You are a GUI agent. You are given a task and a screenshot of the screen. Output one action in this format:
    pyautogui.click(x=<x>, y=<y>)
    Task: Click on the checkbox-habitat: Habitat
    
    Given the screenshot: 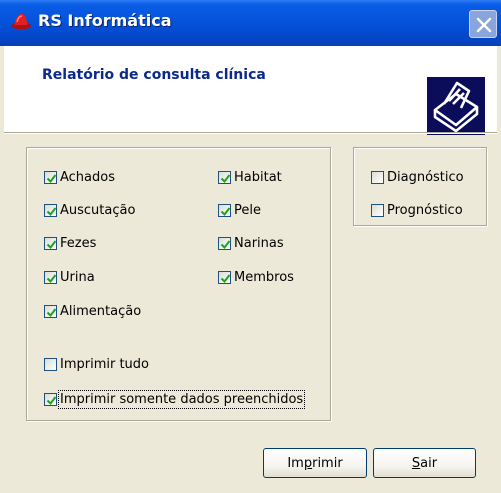 What is the action you would take?
    pyautogui.click(x=250, y=177)
    